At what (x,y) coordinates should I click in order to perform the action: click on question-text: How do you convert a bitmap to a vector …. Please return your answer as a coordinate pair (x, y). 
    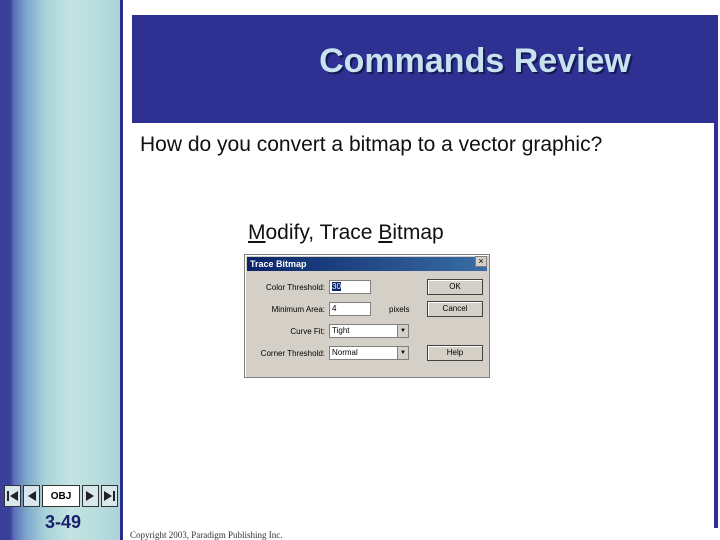
    Looking at the image, I should click on (371, 144).